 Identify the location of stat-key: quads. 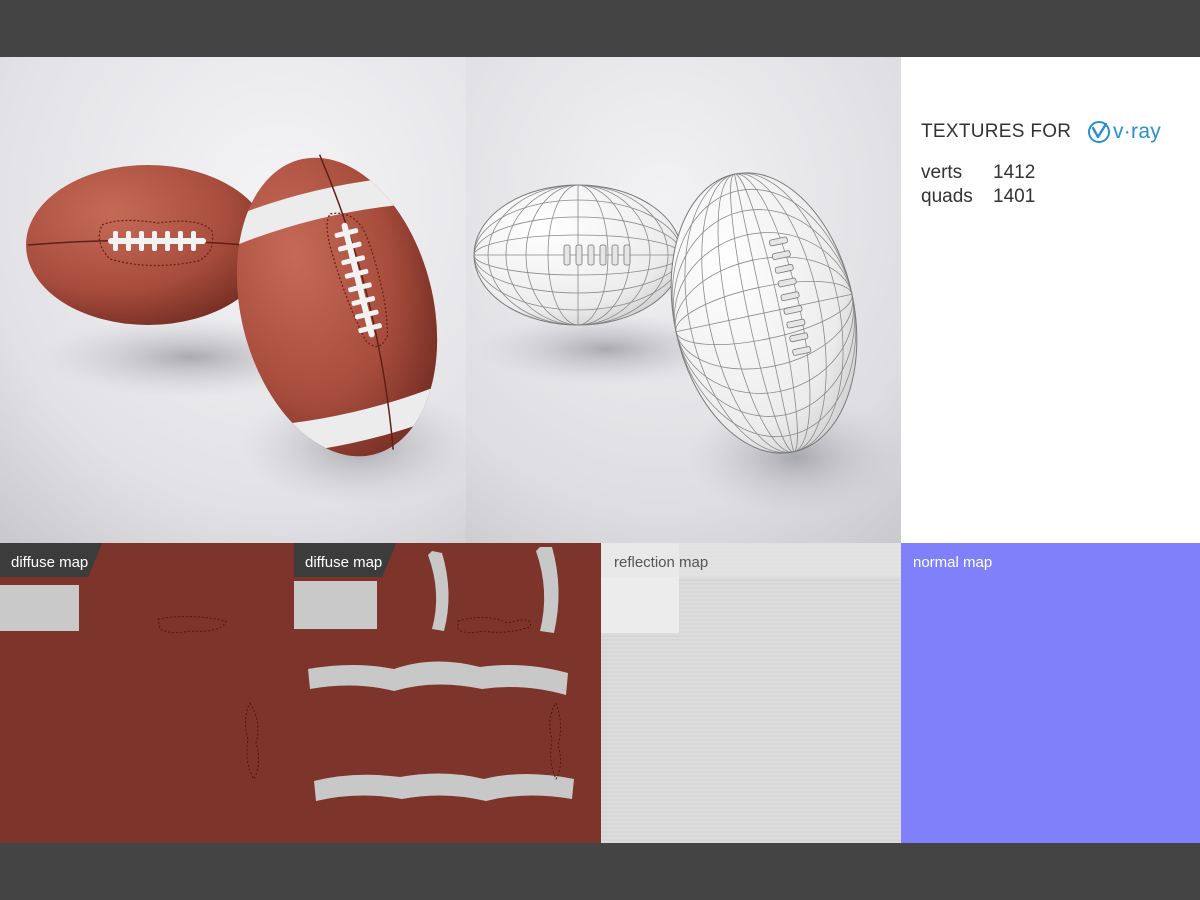
(947, 196).